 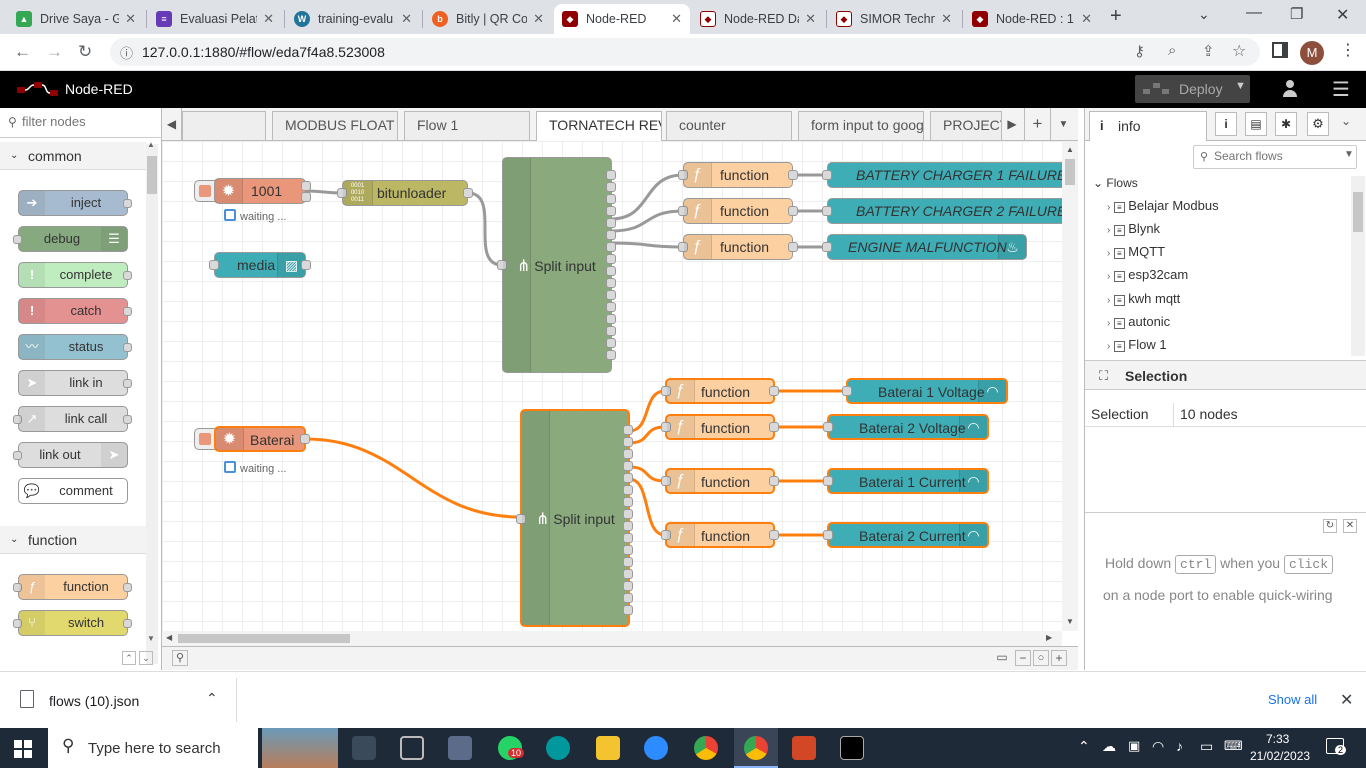 I want to click on taskbar-search-box: ⚲ Type here to search, so click(x=153, y=748).